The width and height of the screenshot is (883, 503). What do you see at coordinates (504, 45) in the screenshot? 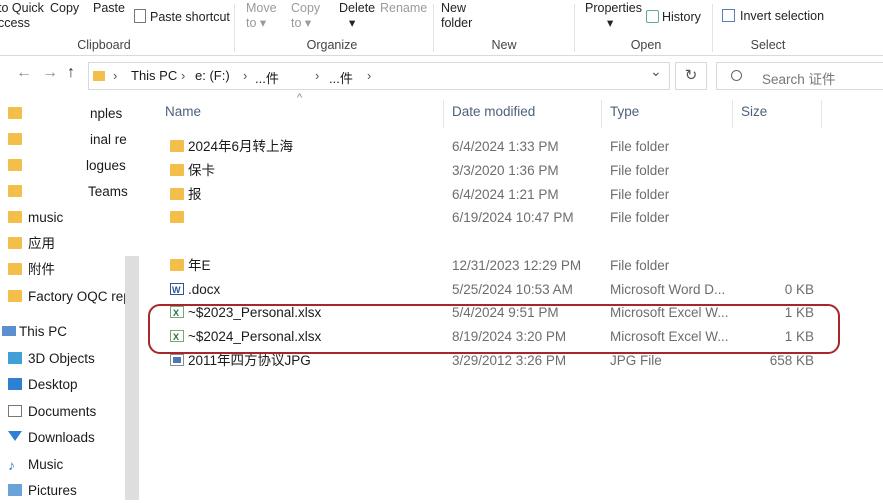
I see `group-label-new: New` at bounding box center [504, 45].